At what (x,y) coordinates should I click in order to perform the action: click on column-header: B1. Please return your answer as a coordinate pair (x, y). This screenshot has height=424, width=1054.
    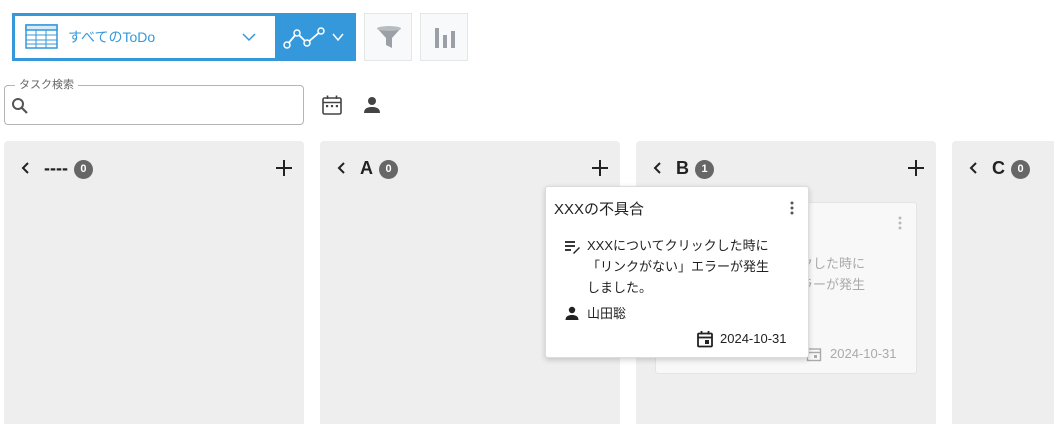
    Looking at the image, I should click on (786, 168).